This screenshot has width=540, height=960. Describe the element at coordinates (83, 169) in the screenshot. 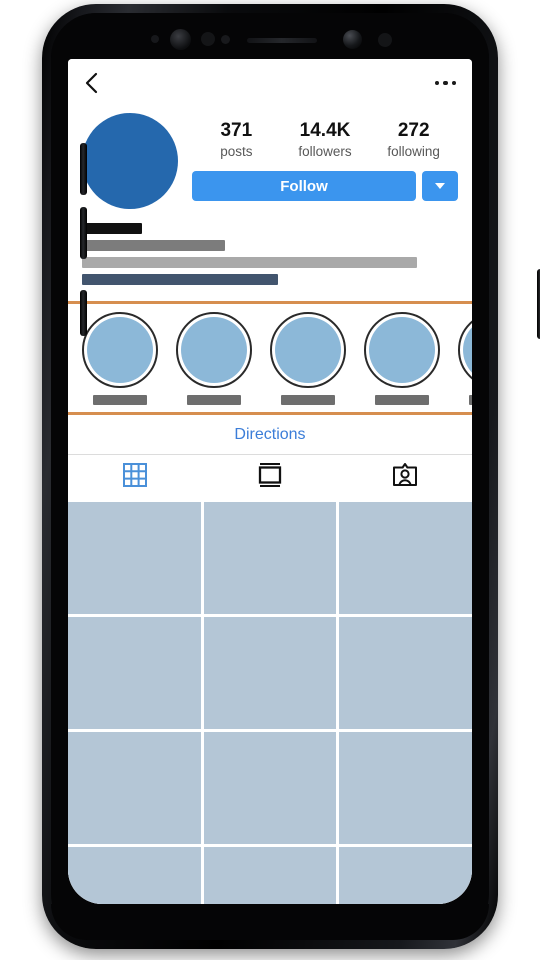

I see `volume-up-button` at that location.